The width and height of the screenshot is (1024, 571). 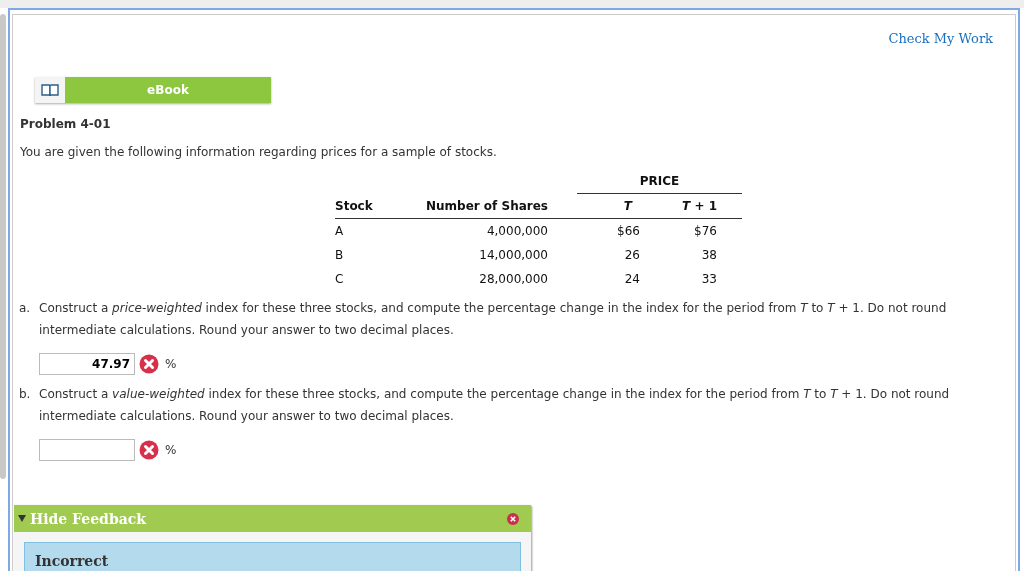 I want to click on close-icon, so click(x=513, y=518).